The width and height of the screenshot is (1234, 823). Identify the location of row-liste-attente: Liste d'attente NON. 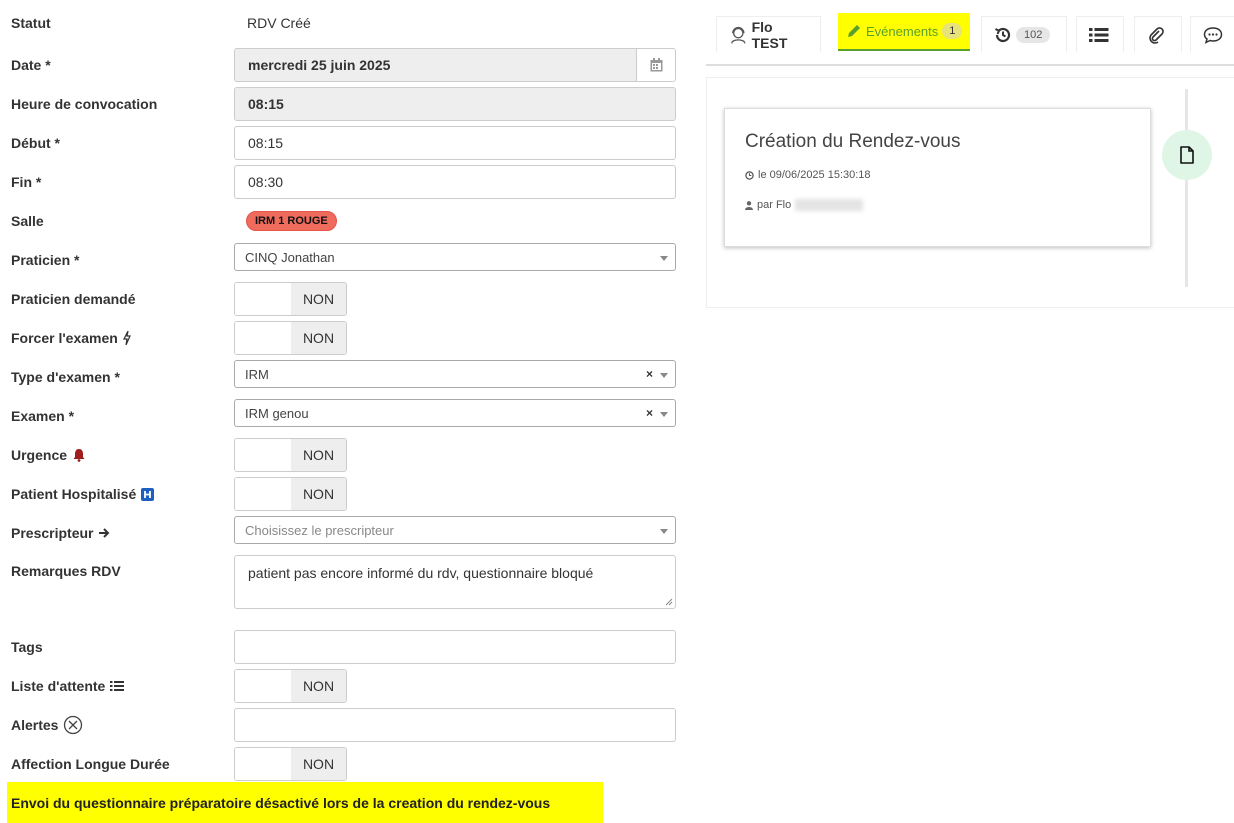
(345, 686).